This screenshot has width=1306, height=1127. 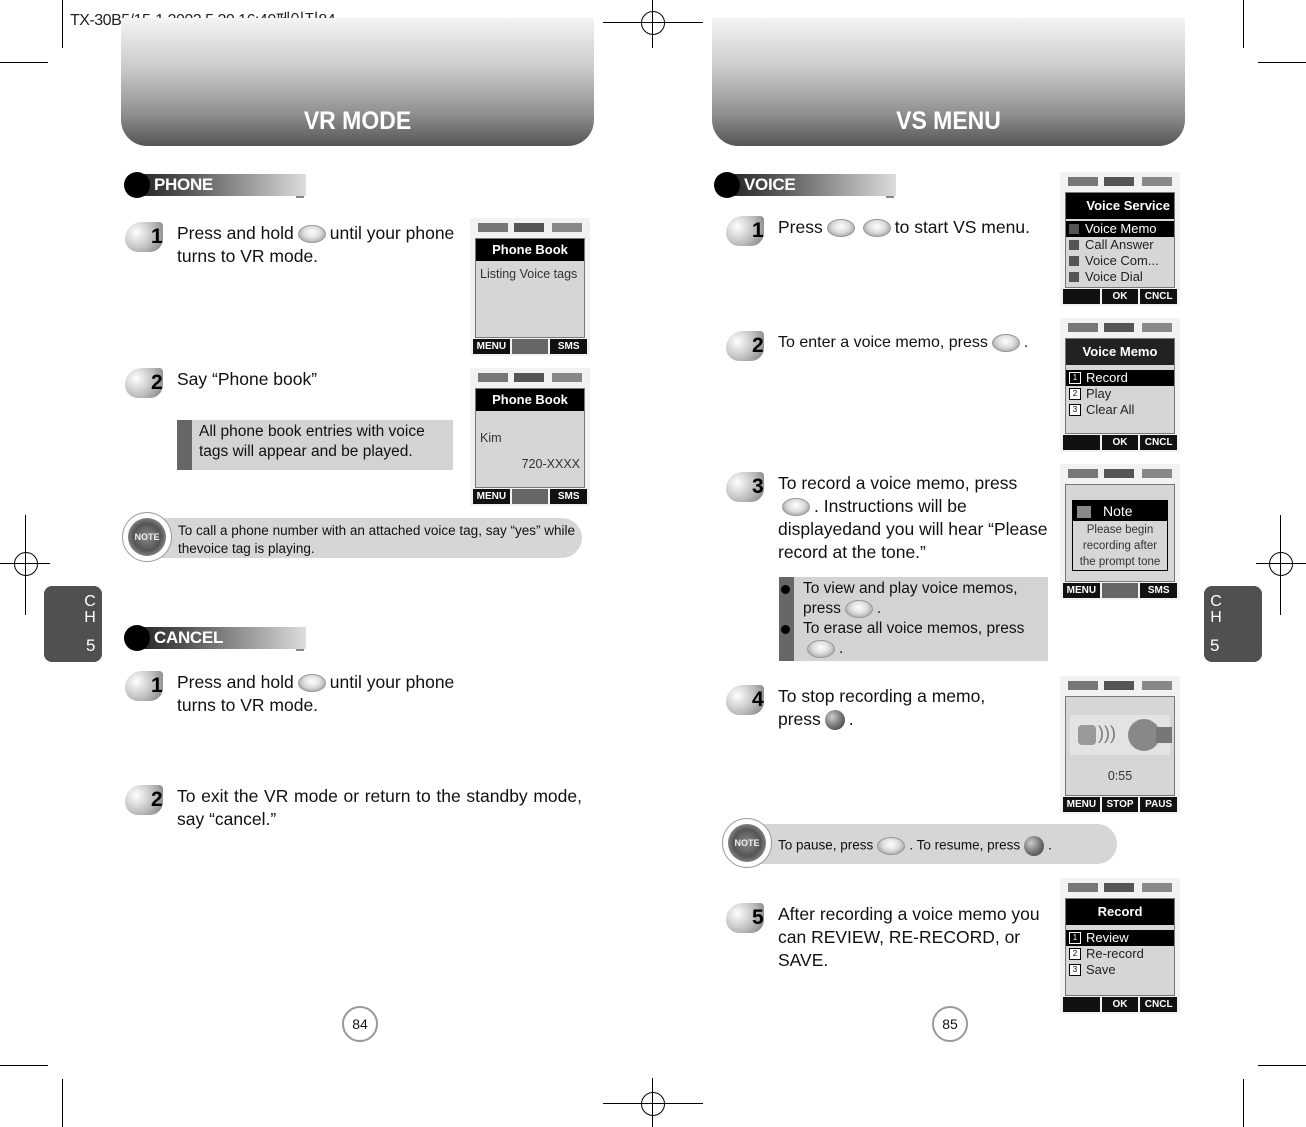 What do you see at coordinates (1120, 410) in the screenshot?
I see `menu-item: 3 Clear All` at bounding box center [1120, 410].